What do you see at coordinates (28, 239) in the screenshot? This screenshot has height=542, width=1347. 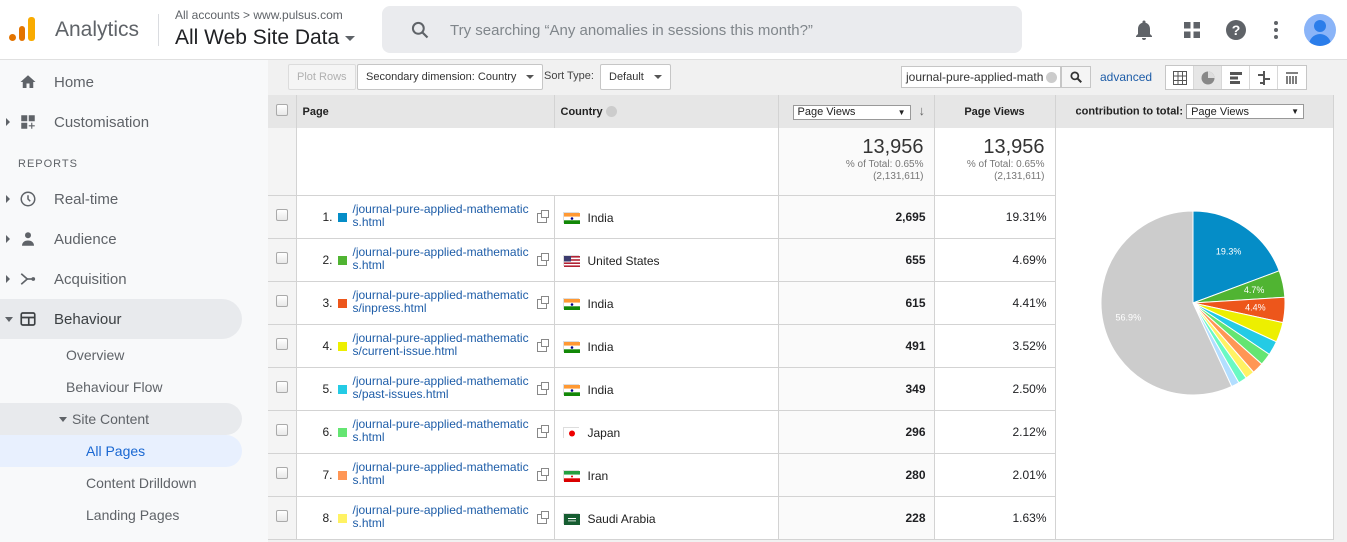 I see `person-icon` at bounding box center [28, 239].